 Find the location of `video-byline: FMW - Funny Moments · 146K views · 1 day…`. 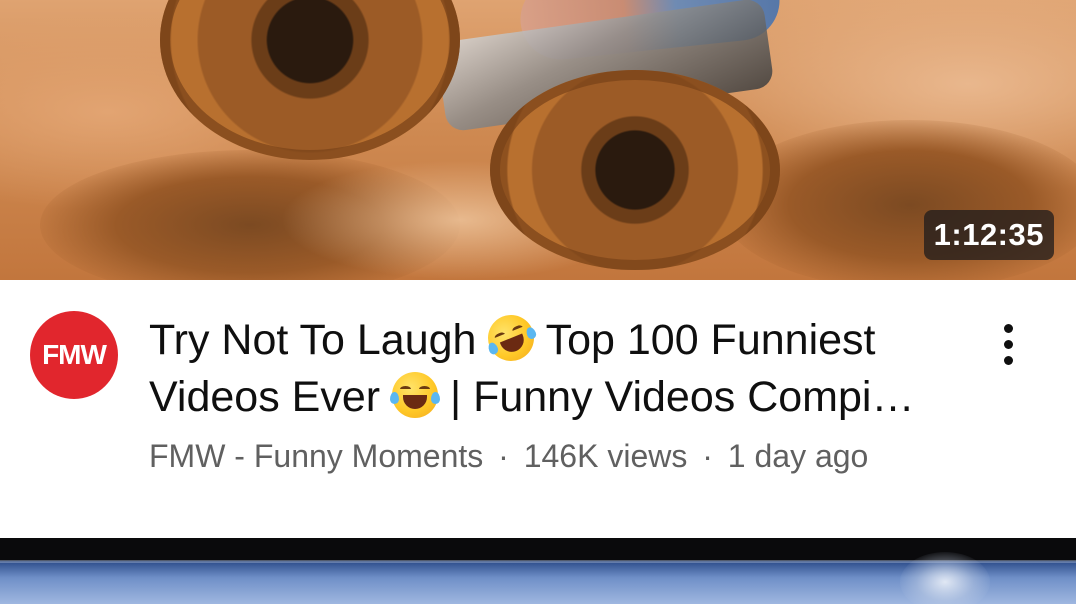

video-byline: FMW - Funny Moments · 146K views · 1 day… is located at coordinates (508, 456).